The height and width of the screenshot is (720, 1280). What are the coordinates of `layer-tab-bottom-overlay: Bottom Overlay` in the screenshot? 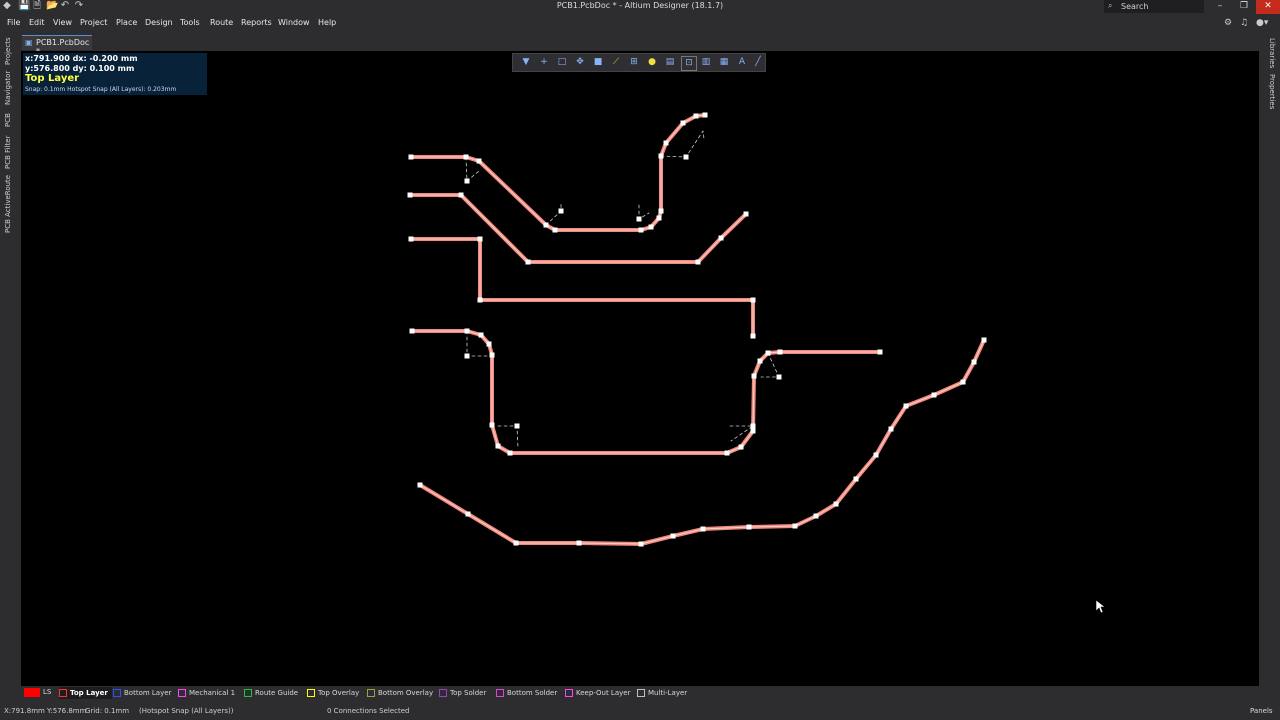 It's located at (400, 693).